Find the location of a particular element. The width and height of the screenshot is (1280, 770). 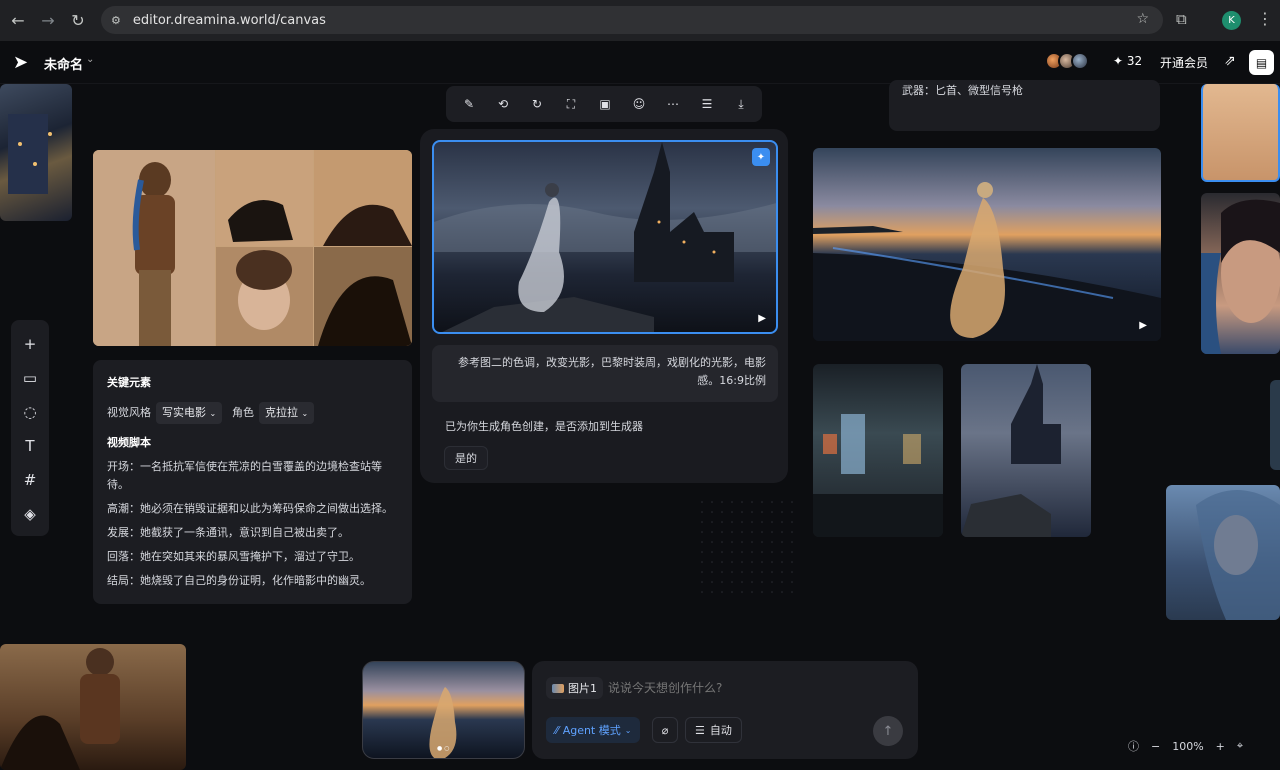

agent-mode-button: ⁄⁄ Agent 模式 ⌄ is located at coordinates (593, 730).